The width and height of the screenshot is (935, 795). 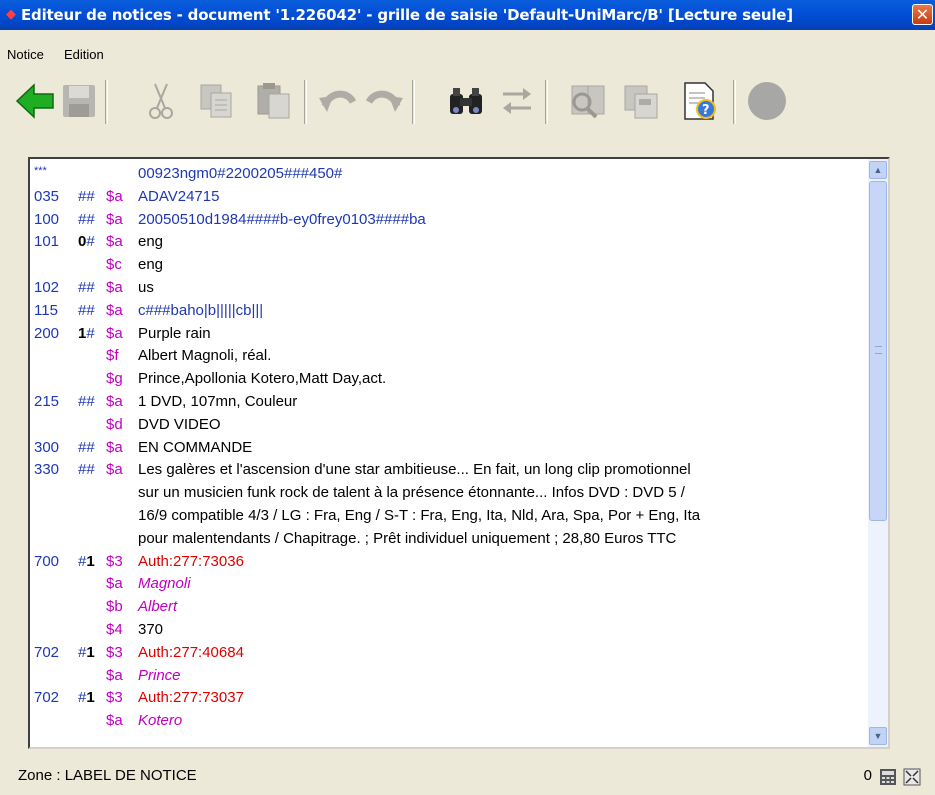 I want to click on find-icon, so click(x=466, y=101).